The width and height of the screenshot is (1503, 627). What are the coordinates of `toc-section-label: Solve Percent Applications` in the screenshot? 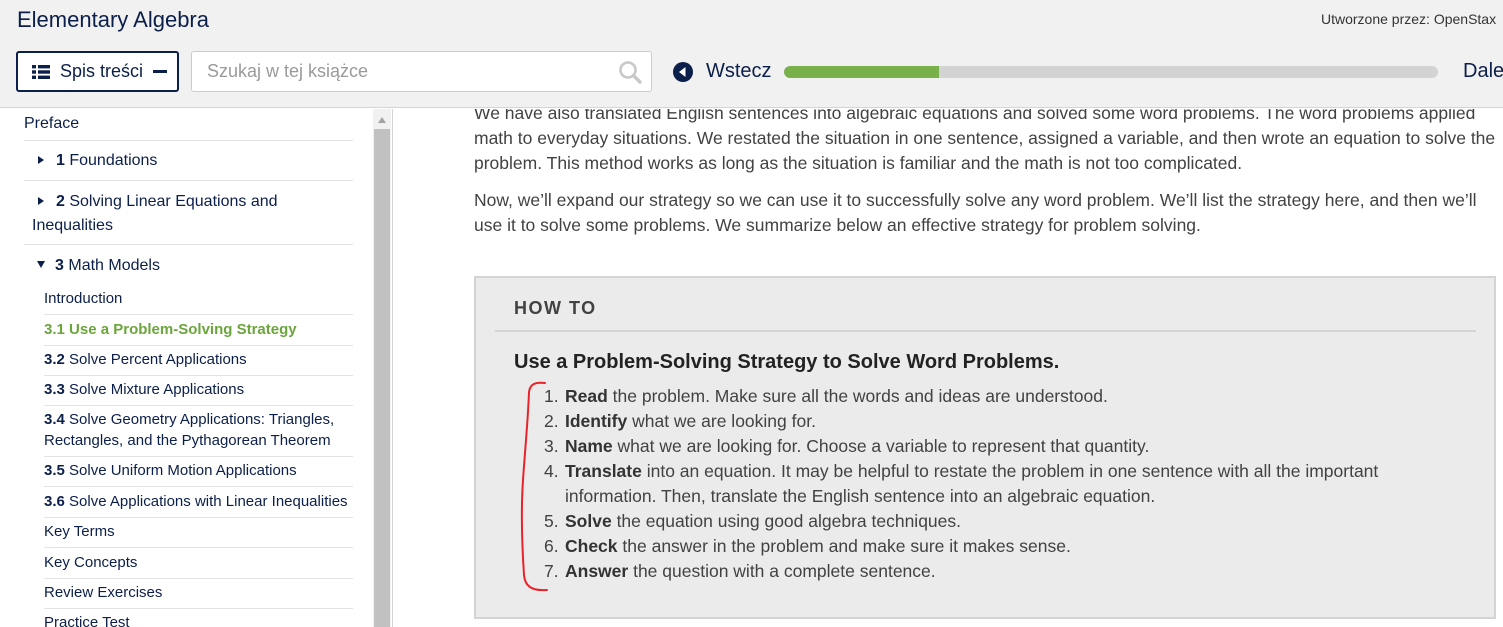 It's located at (158, 359).